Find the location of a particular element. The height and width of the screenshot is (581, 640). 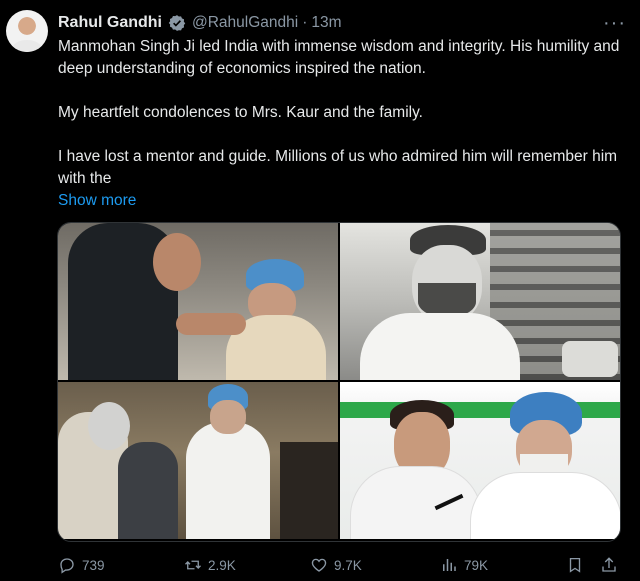

share-icon is located at coordinates (609, 564).